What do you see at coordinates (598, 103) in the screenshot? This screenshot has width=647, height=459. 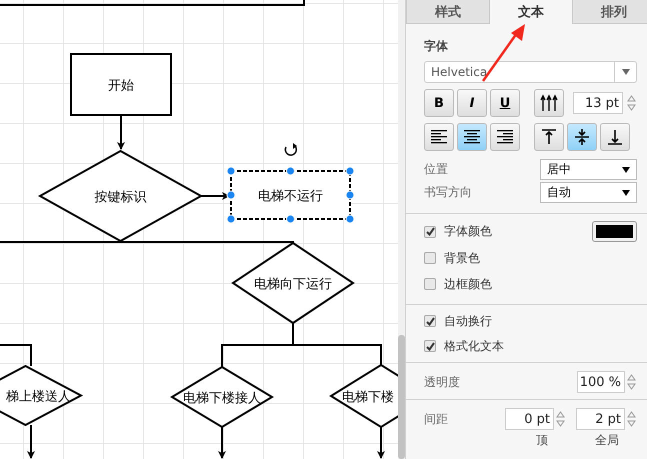 I see `font-size-field: 13 pt` at bounding box center [598, 103].